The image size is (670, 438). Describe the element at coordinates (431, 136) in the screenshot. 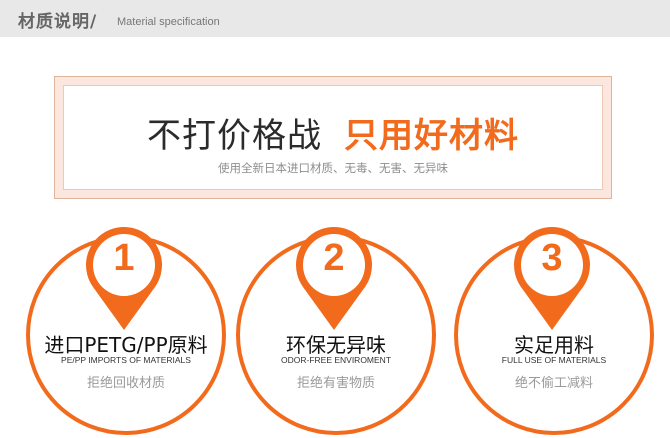

I see `slogan-orange-text: 只用好材料` at that location.